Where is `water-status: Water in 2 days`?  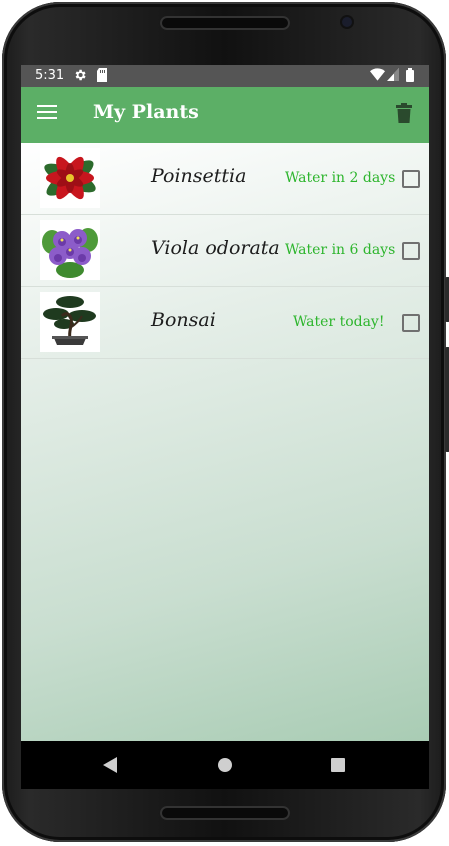
water-status: Water in 2 days is located at coordinates (340, 178).